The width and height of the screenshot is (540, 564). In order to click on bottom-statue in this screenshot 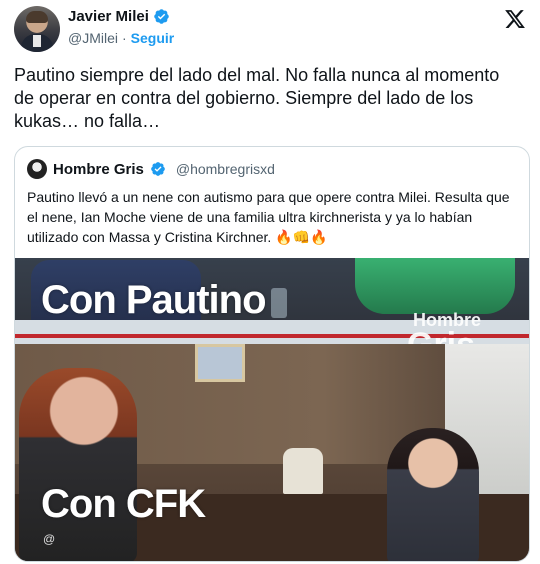, I will do `click(303, 471)`.